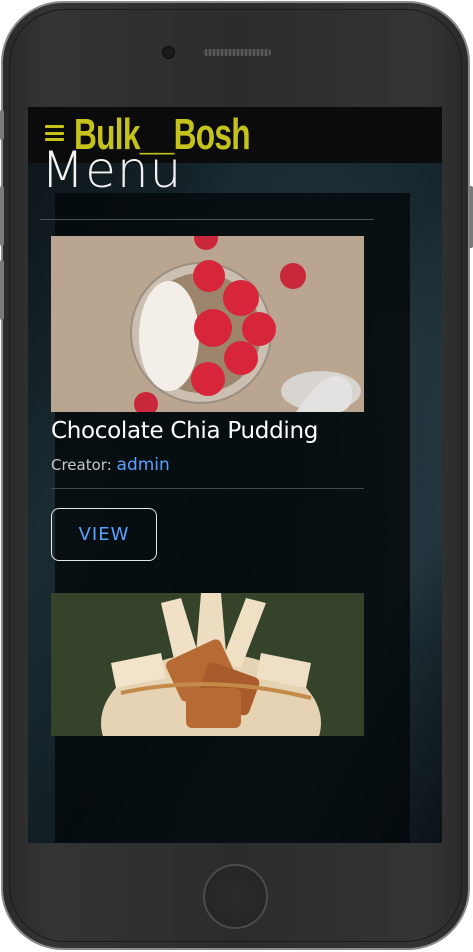  Describe the element at coordinates (2, 125) in the screenshot. I see `mute-switch` at that location.